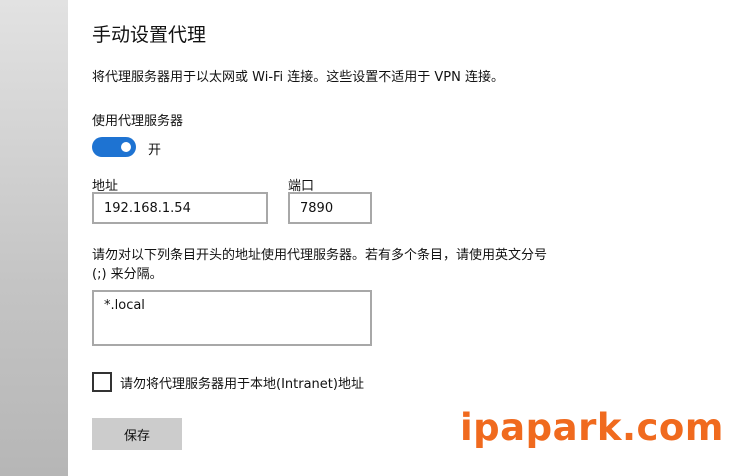  What do you see at coordinates (232, 318) in the screenshot?
I see `exceptions-input: *.local` at bounding box center [232, 318].